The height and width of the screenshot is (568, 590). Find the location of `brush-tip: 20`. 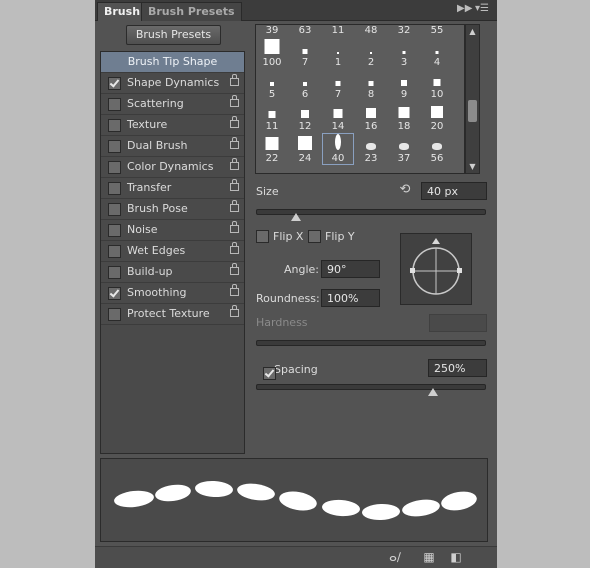

brush-tip: 20 is located at coordinates (437, 117).